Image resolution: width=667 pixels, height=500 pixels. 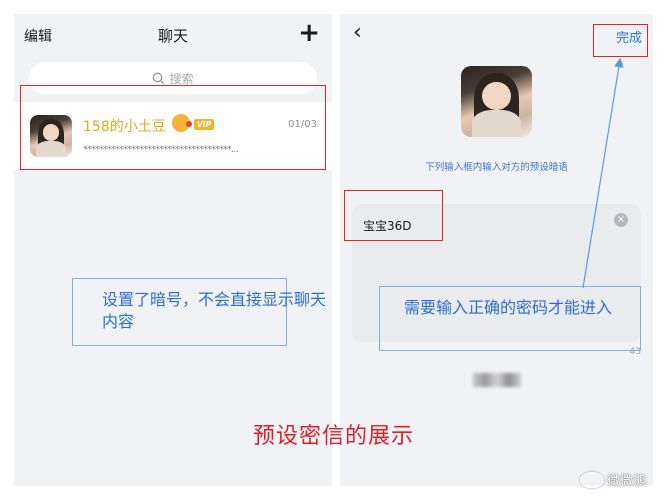 What do you see at coordinates (159, 78) in the screenshot?
I see `search-icon` at bounding box center [159, 78].